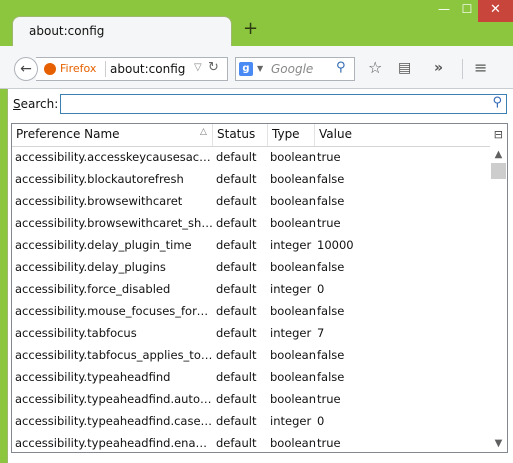 The width and height of the screenshot is (513, 463). What do you see at coordinates (67, 31) in the screenshot?
I see `tab-title: about:config` at bounding box center [67, 31].